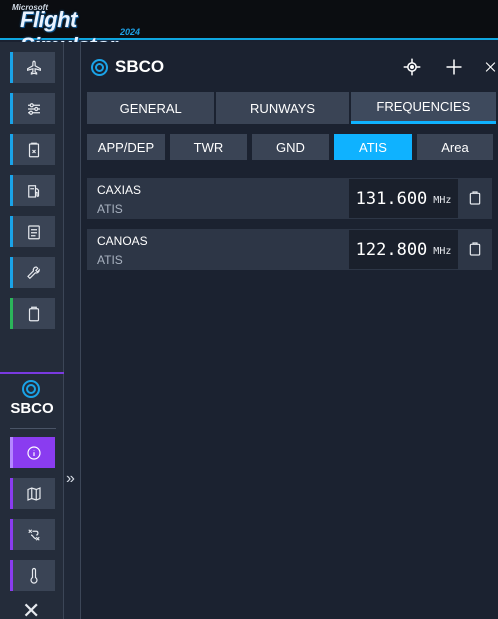  I want to click on sidebar-item-fuel, so click(32, 190).